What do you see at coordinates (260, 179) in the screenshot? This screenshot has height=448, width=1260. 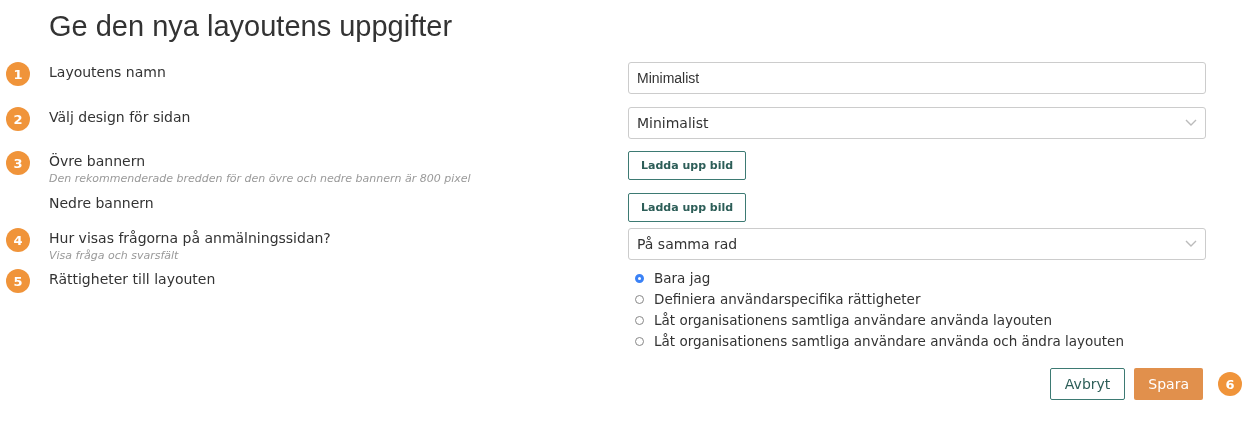 I see `field-hint: Den rekommenderade bredden för den övre och nedre bannern är 800 pixel` at bounding box center [260, 179].